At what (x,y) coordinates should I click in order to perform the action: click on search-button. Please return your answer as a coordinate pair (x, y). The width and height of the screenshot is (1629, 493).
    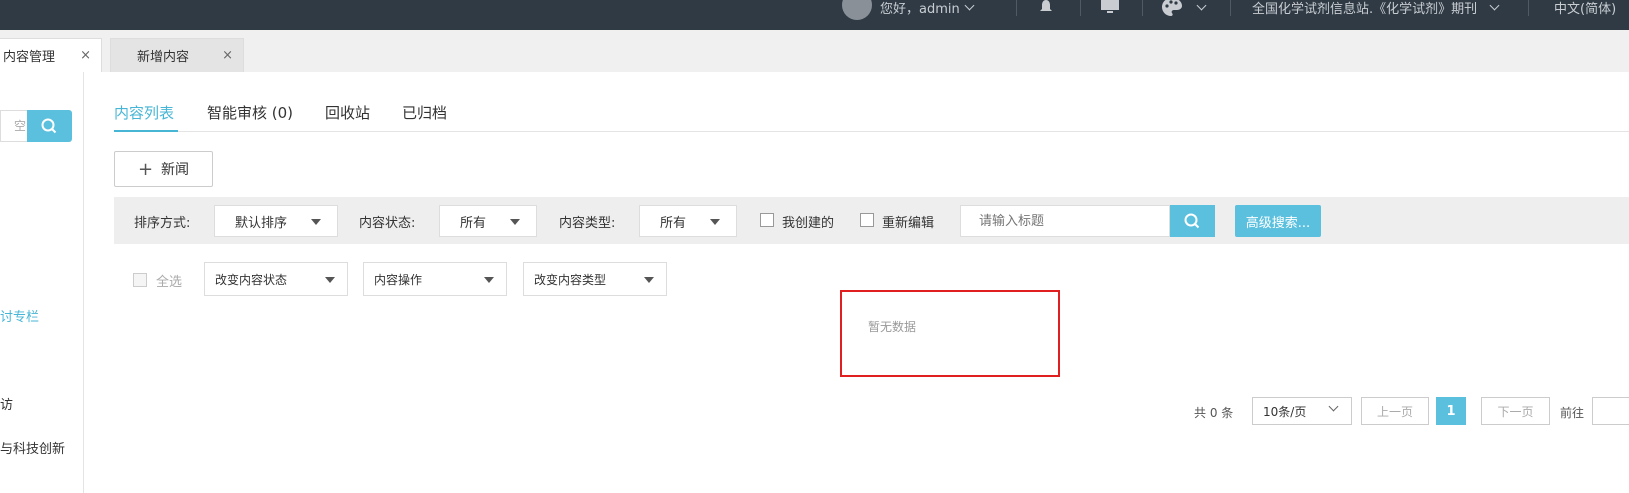
    Looking at the image, I should click on (1192, 221).